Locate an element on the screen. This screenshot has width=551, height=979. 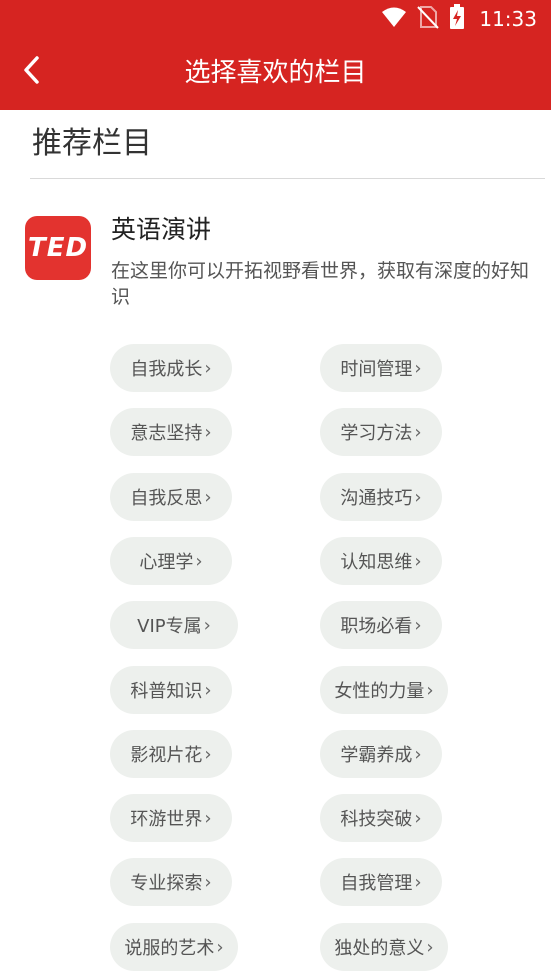
battery-charging-icon is located at coordinates (457, 19).